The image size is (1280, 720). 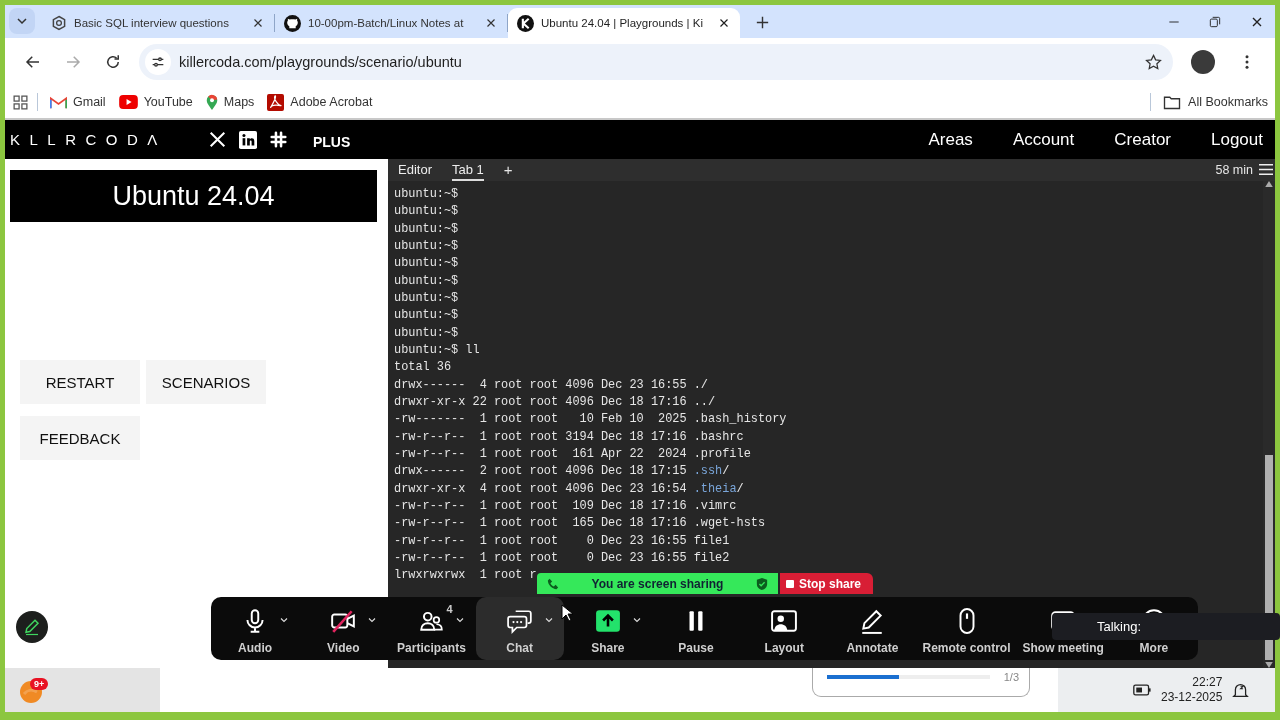 I want to click on browser-tab: Basic SQL interview questions, so click(x=158, y=23).